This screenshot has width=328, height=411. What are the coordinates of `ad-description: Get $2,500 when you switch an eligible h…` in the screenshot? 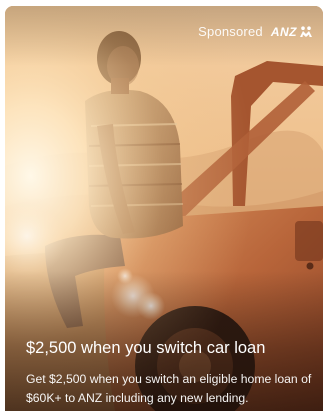 It's located at (169, 388).